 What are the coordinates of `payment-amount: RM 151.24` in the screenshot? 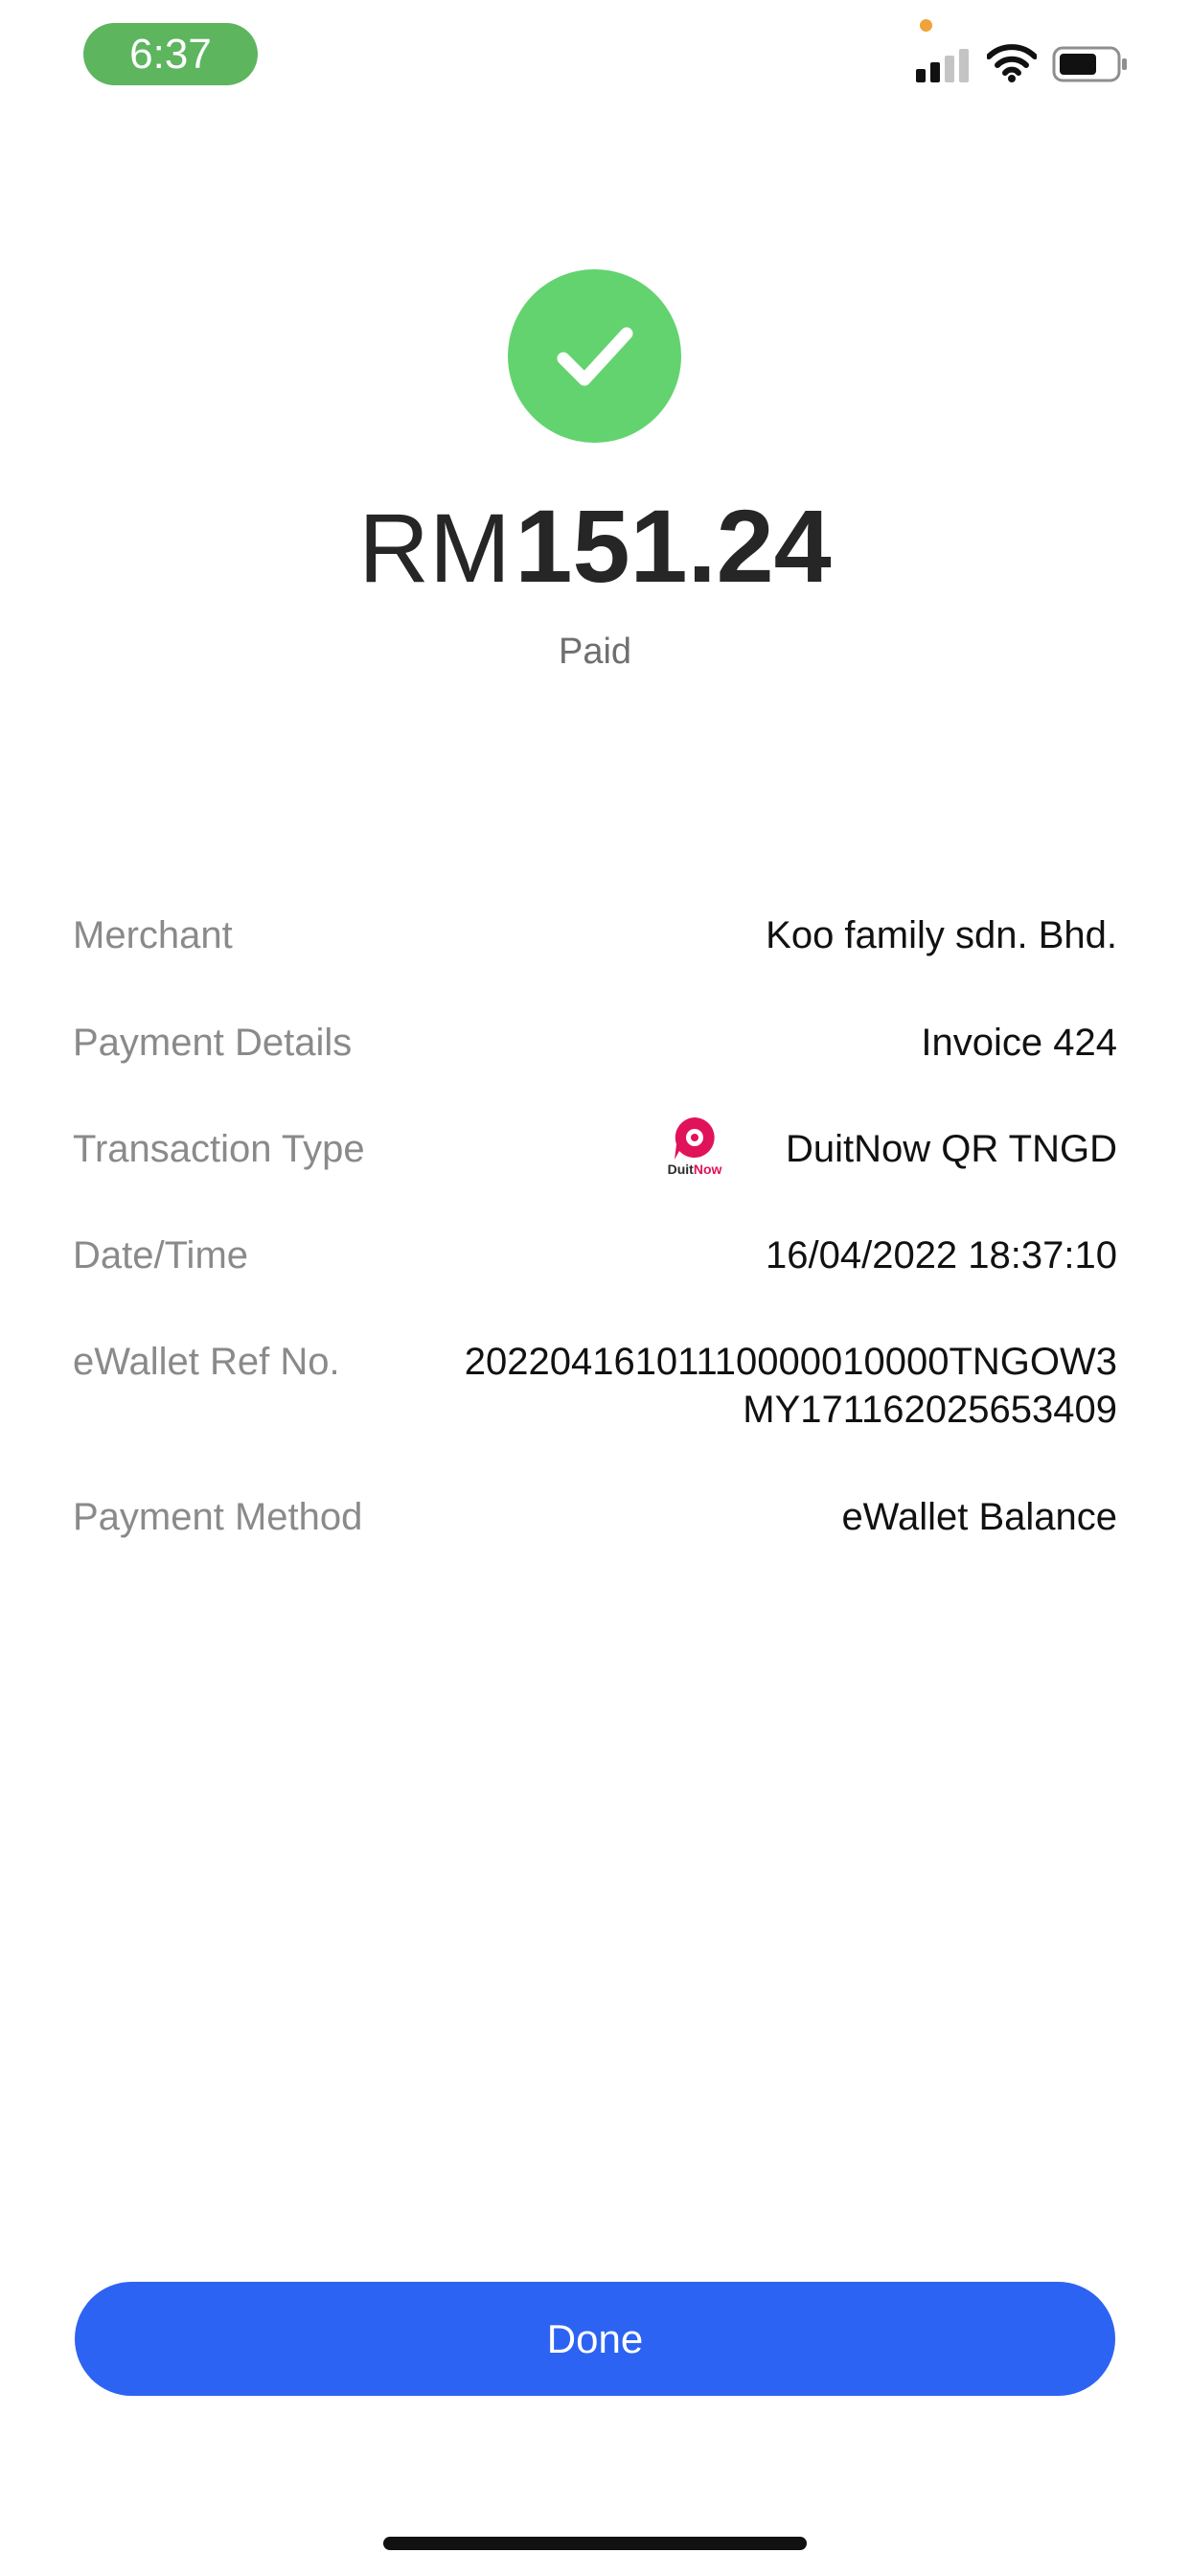 It's located at (595, 562).